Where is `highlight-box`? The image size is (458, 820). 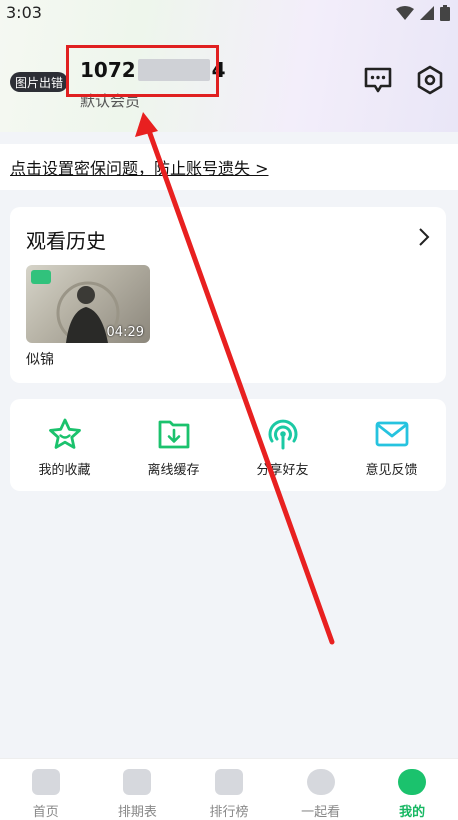
highlight-box is located at coordinates (142, 71).